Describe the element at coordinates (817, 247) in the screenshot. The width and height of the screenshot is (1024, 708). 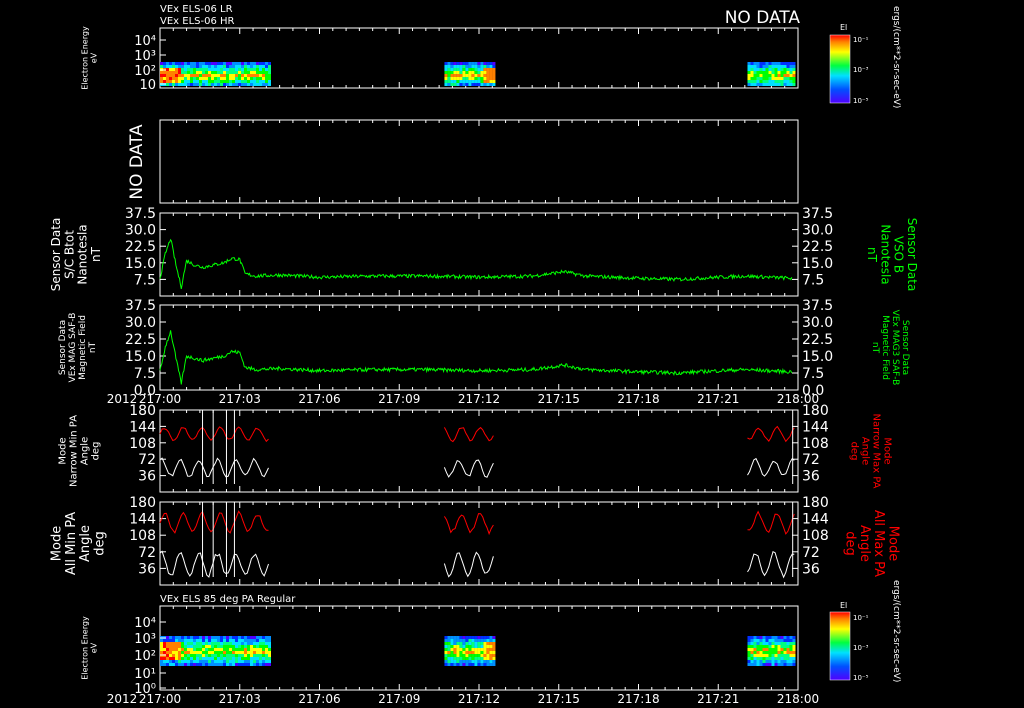
I see `panel-3-ytick-label-right: 22.5` at that location.